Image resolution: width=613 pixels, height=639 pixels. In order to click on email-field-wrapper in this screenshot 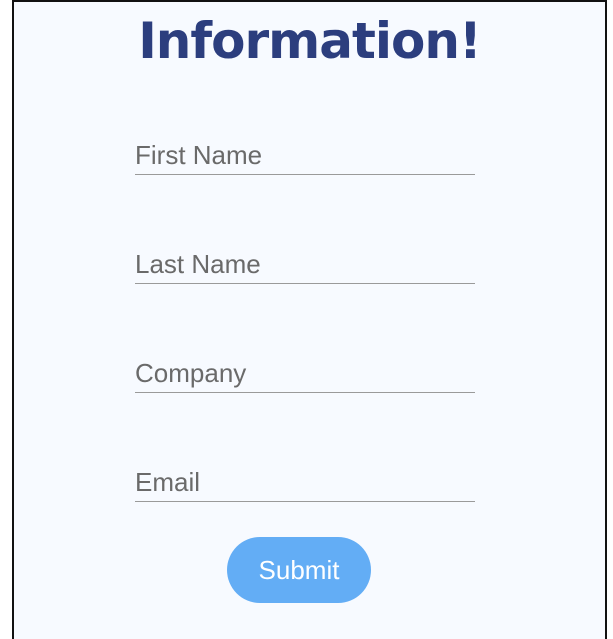, I will do `click(305, 480)`.